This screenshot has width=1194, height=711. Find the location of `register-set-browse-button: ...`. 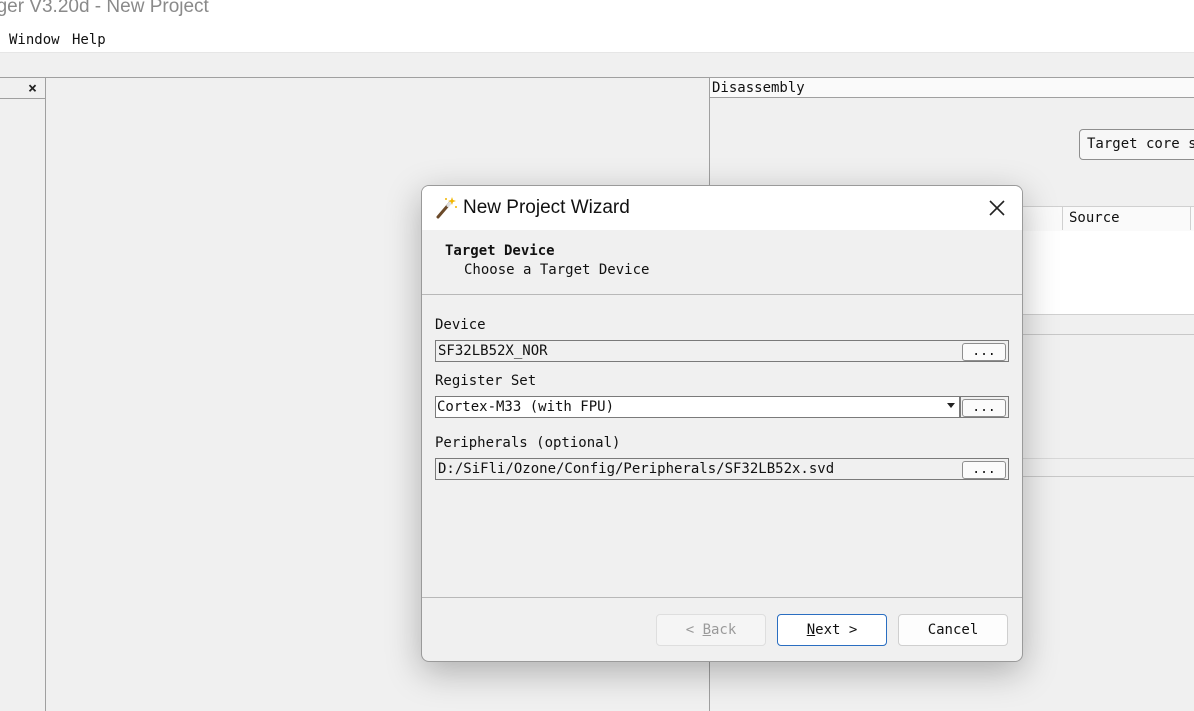

register-set-browse-button: ... is located at coordinates (984, 408).